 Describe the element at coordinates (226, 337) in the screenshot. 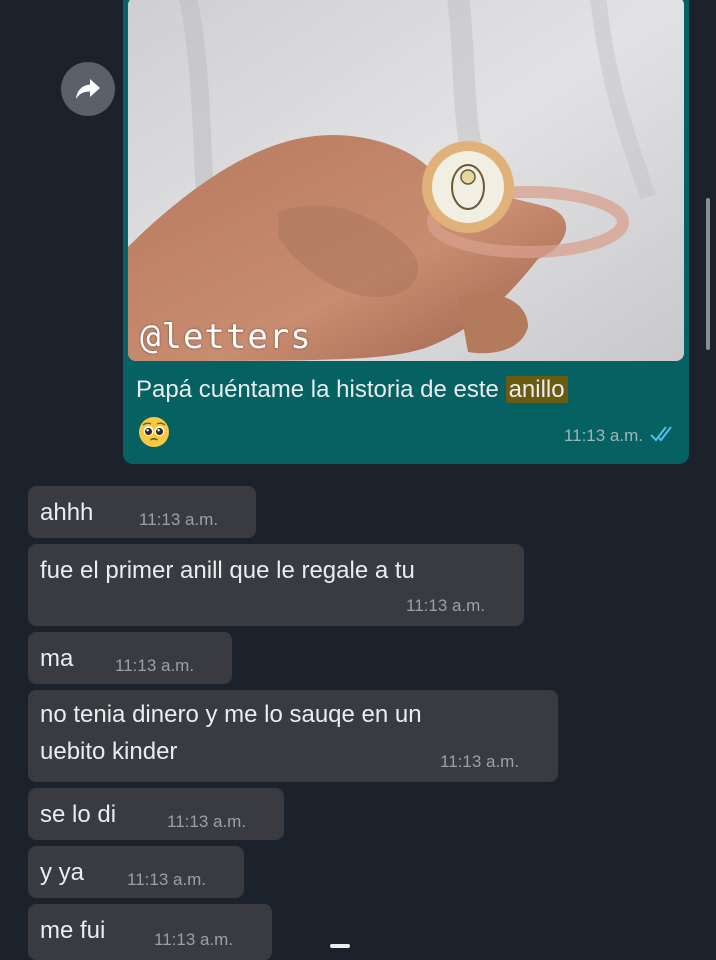

I see `image-watermark: @letters` at that location.